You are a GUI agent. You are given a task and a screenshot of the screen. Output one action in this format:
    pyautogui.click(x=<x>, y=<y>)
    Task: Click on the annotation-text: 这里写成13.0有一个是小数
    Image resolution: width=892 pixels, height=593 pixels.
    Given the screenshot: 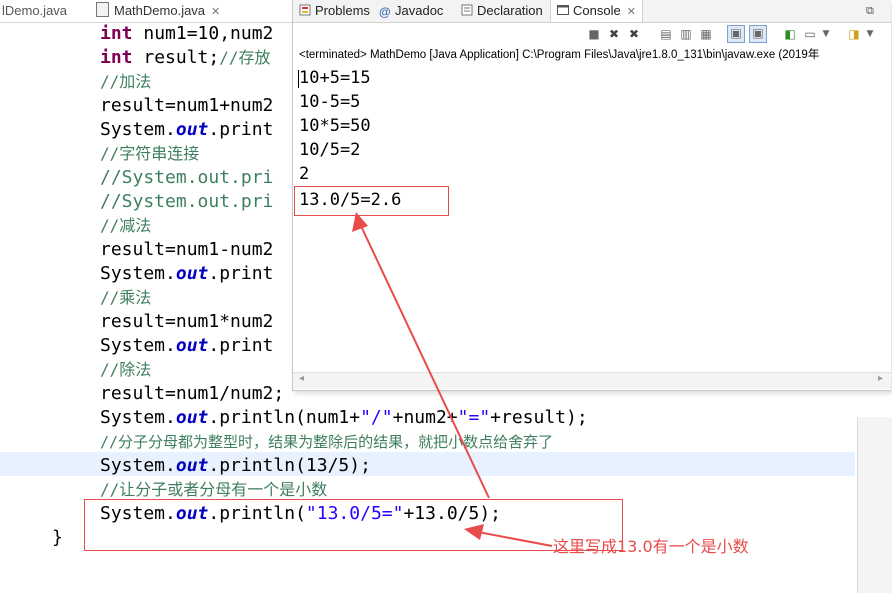 What is the action you would take?
    pyautogui.click(x=651, y=546)
    